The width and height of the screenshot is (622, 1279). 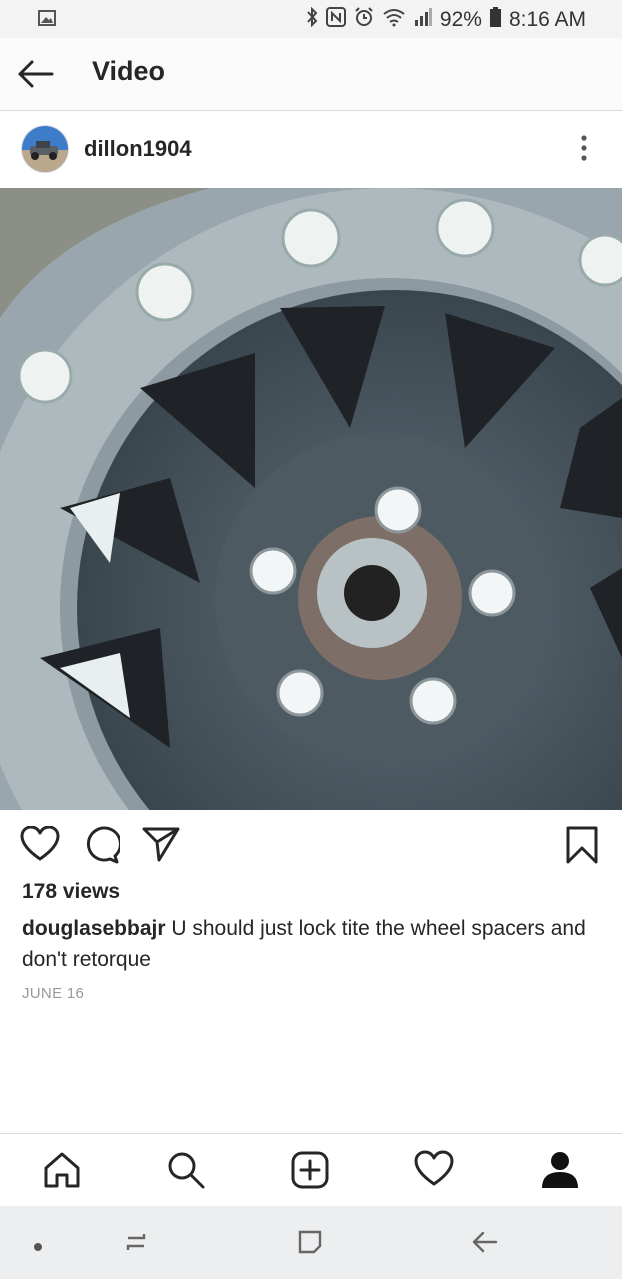 I want to click on post-username: dillon1904, so click(x=138, y=149).